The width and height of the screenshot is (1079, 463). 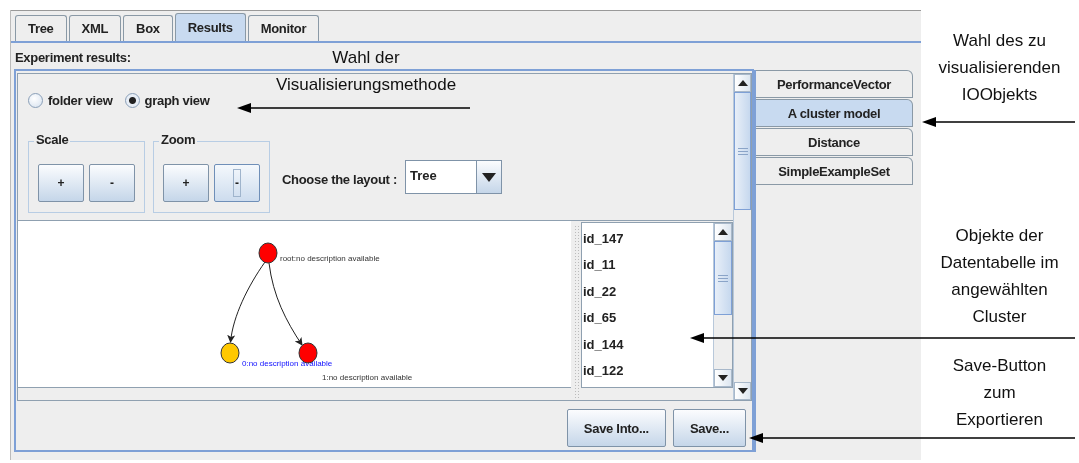 I want to click on object-tab: SimpleExampleSet, so click(x=834, y=171).